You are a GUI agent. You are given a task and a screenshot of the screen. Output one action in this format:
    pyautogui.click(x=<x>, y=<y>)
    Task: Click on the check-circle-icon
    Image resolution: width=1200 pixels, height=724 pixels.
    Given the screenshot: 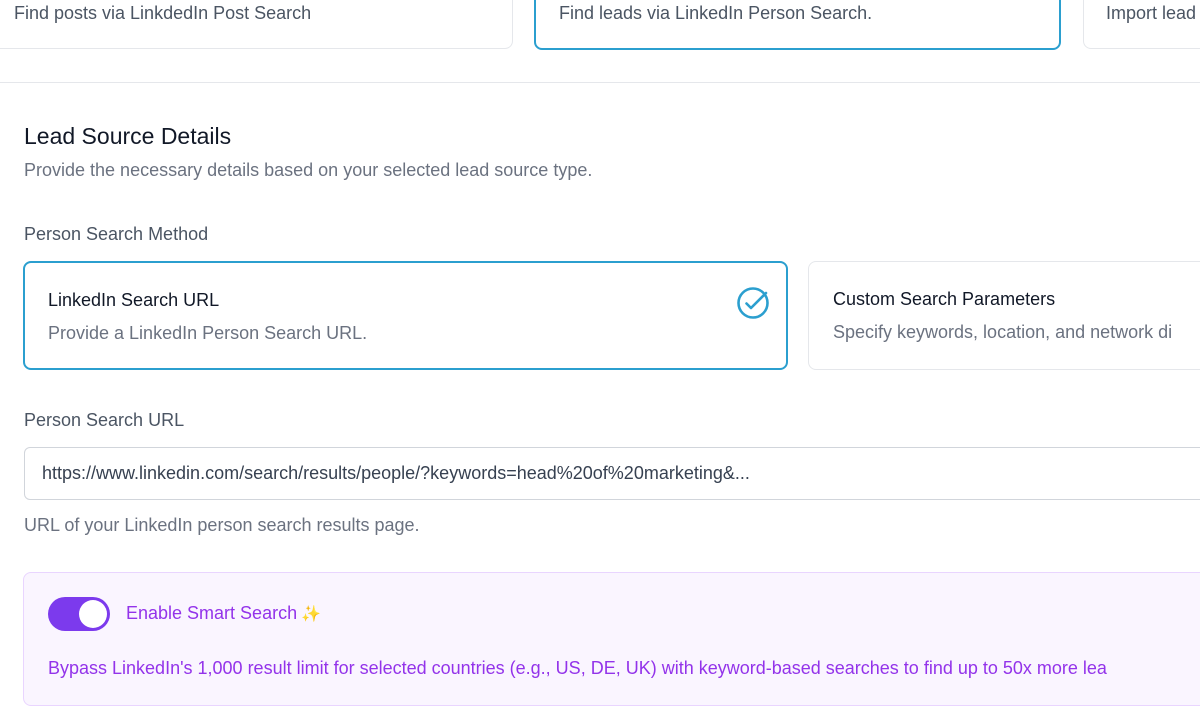 What is the action you would take?
    pyautogui.click(x=753, y=303)
    